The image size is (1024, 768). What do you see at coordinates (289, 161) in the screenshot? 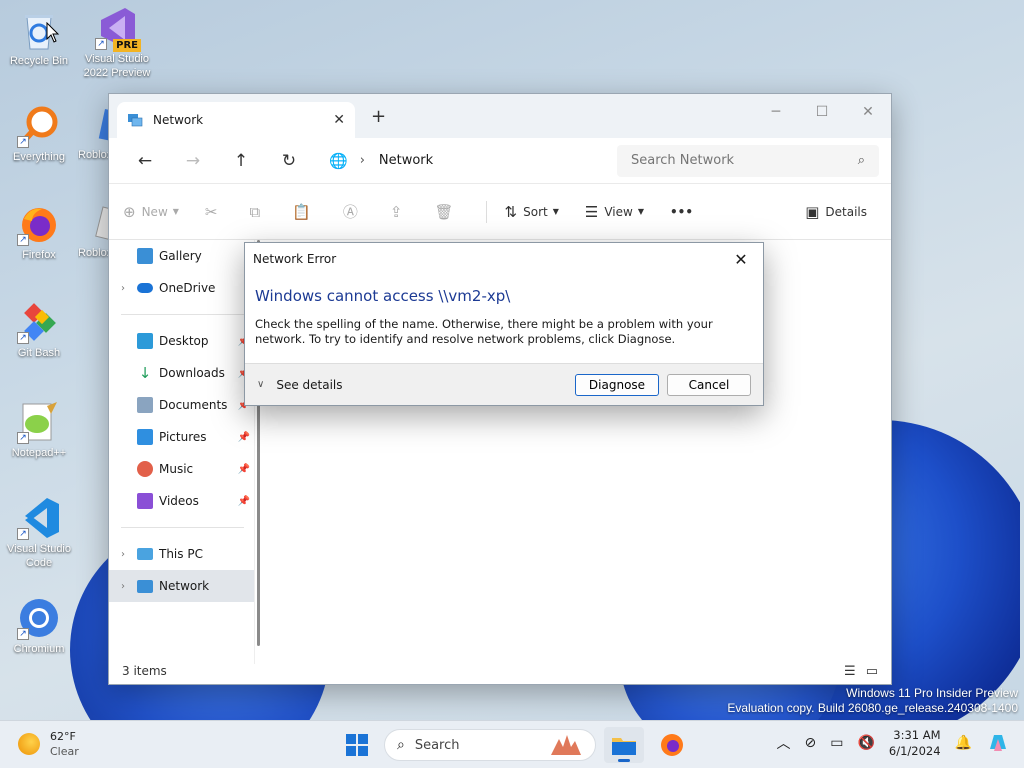
I see `refresh-button: ↻` at bounding box center [289, 161].